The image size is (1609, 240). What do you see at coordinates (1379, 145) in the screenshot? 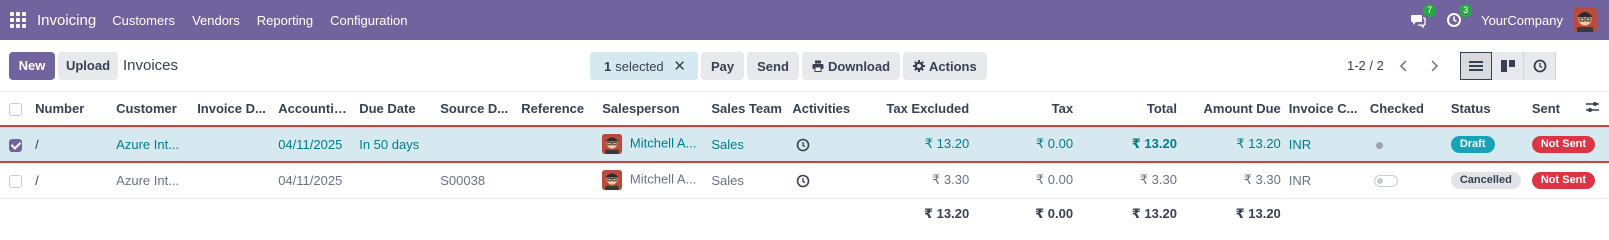
I see `checked-indicator` at bounding box center [1379, 145].